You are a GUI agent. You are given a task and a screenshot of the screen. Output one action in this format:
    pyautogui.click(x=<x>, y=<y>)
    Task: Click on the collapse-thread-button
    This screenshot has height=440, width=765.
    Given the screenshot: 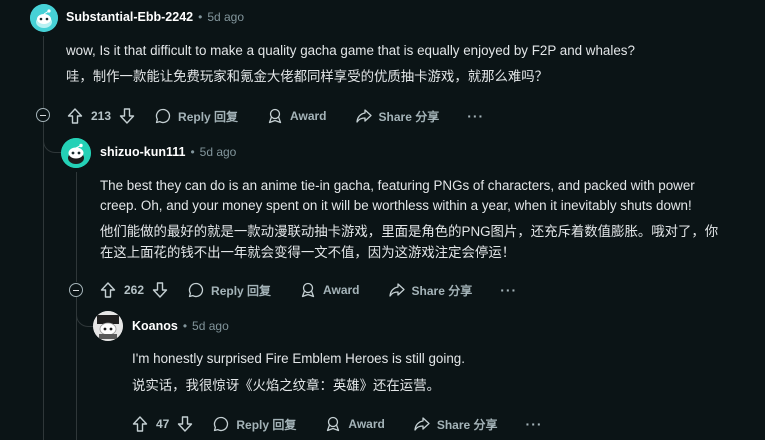 What is the action you would take?
    pyautogui.click(x=43, y=115)
    